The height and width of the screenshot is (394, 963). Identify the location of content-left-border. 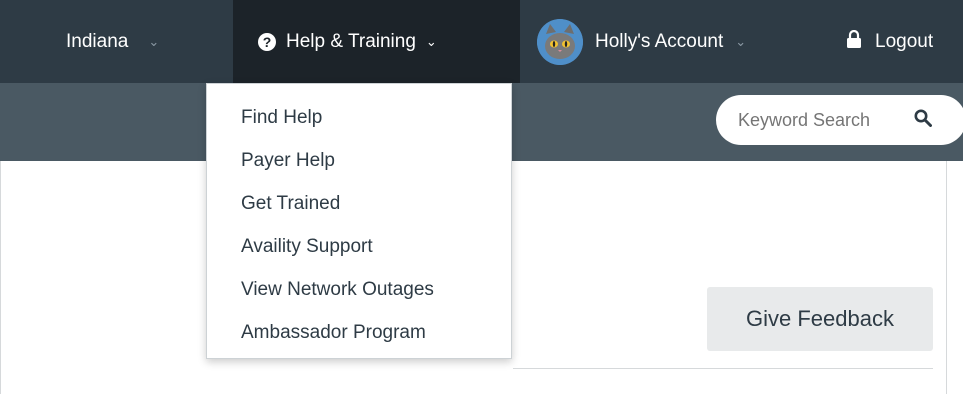
(0, 277).